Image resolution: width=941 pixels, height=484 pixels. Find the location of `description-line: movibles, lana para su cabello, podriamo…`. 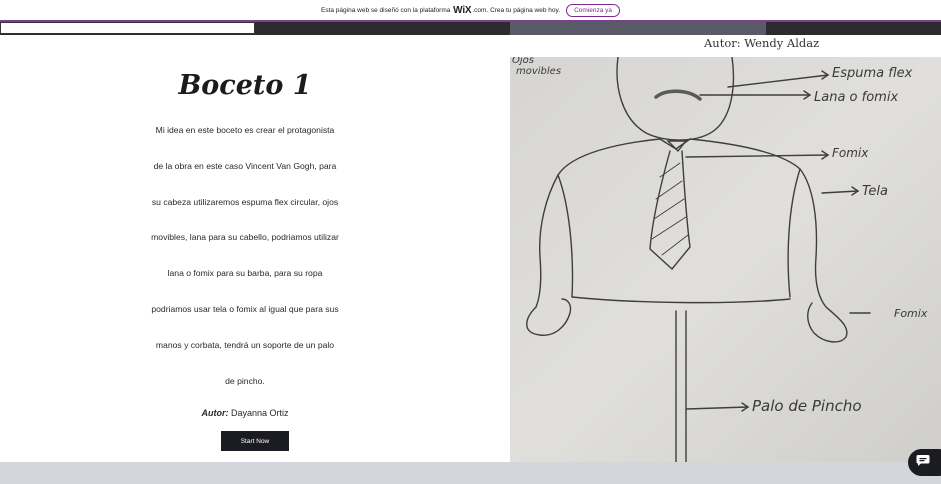

description-line: movibles, lana para su cabello, podriamo… is located at coordinates (245, 237).